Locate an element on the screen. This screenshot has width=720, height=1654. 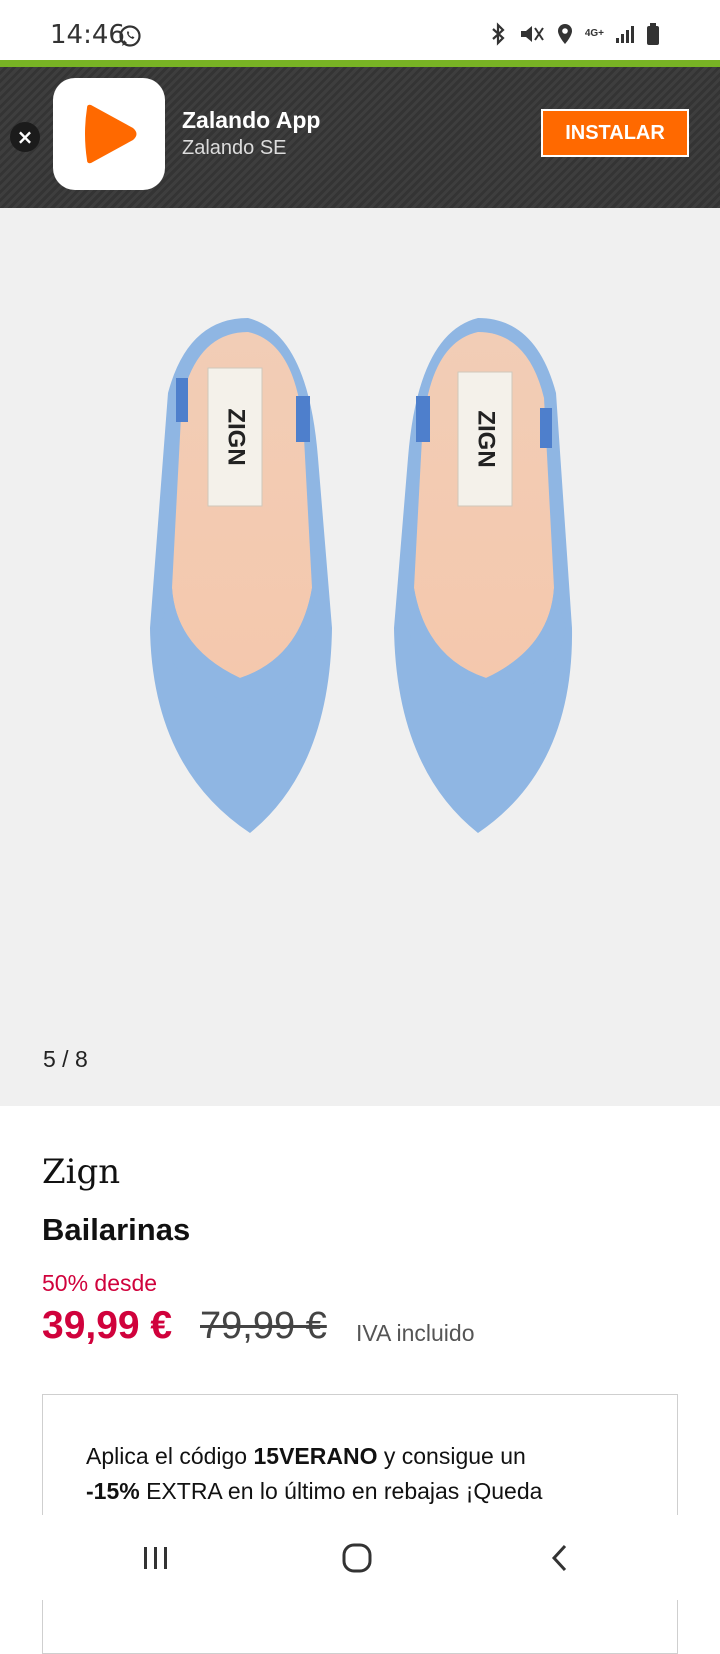
promo-extra: -15% is located at coordinates (113, 1491).